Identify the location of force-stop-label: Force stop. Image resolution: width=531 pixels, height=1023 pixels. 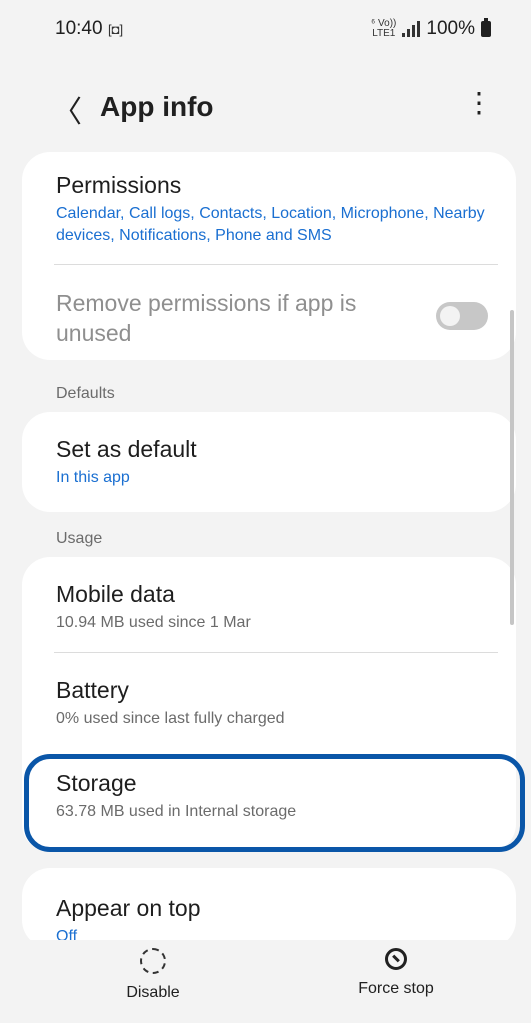
(396, 988).